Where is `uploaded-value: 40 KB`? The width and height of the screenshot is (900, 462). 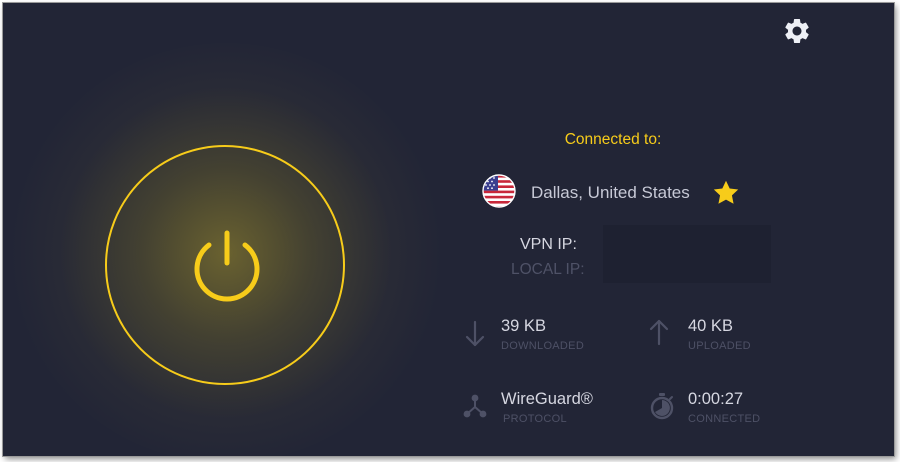 uploaded-value: 40 KB is located at coordinates (710, 326).